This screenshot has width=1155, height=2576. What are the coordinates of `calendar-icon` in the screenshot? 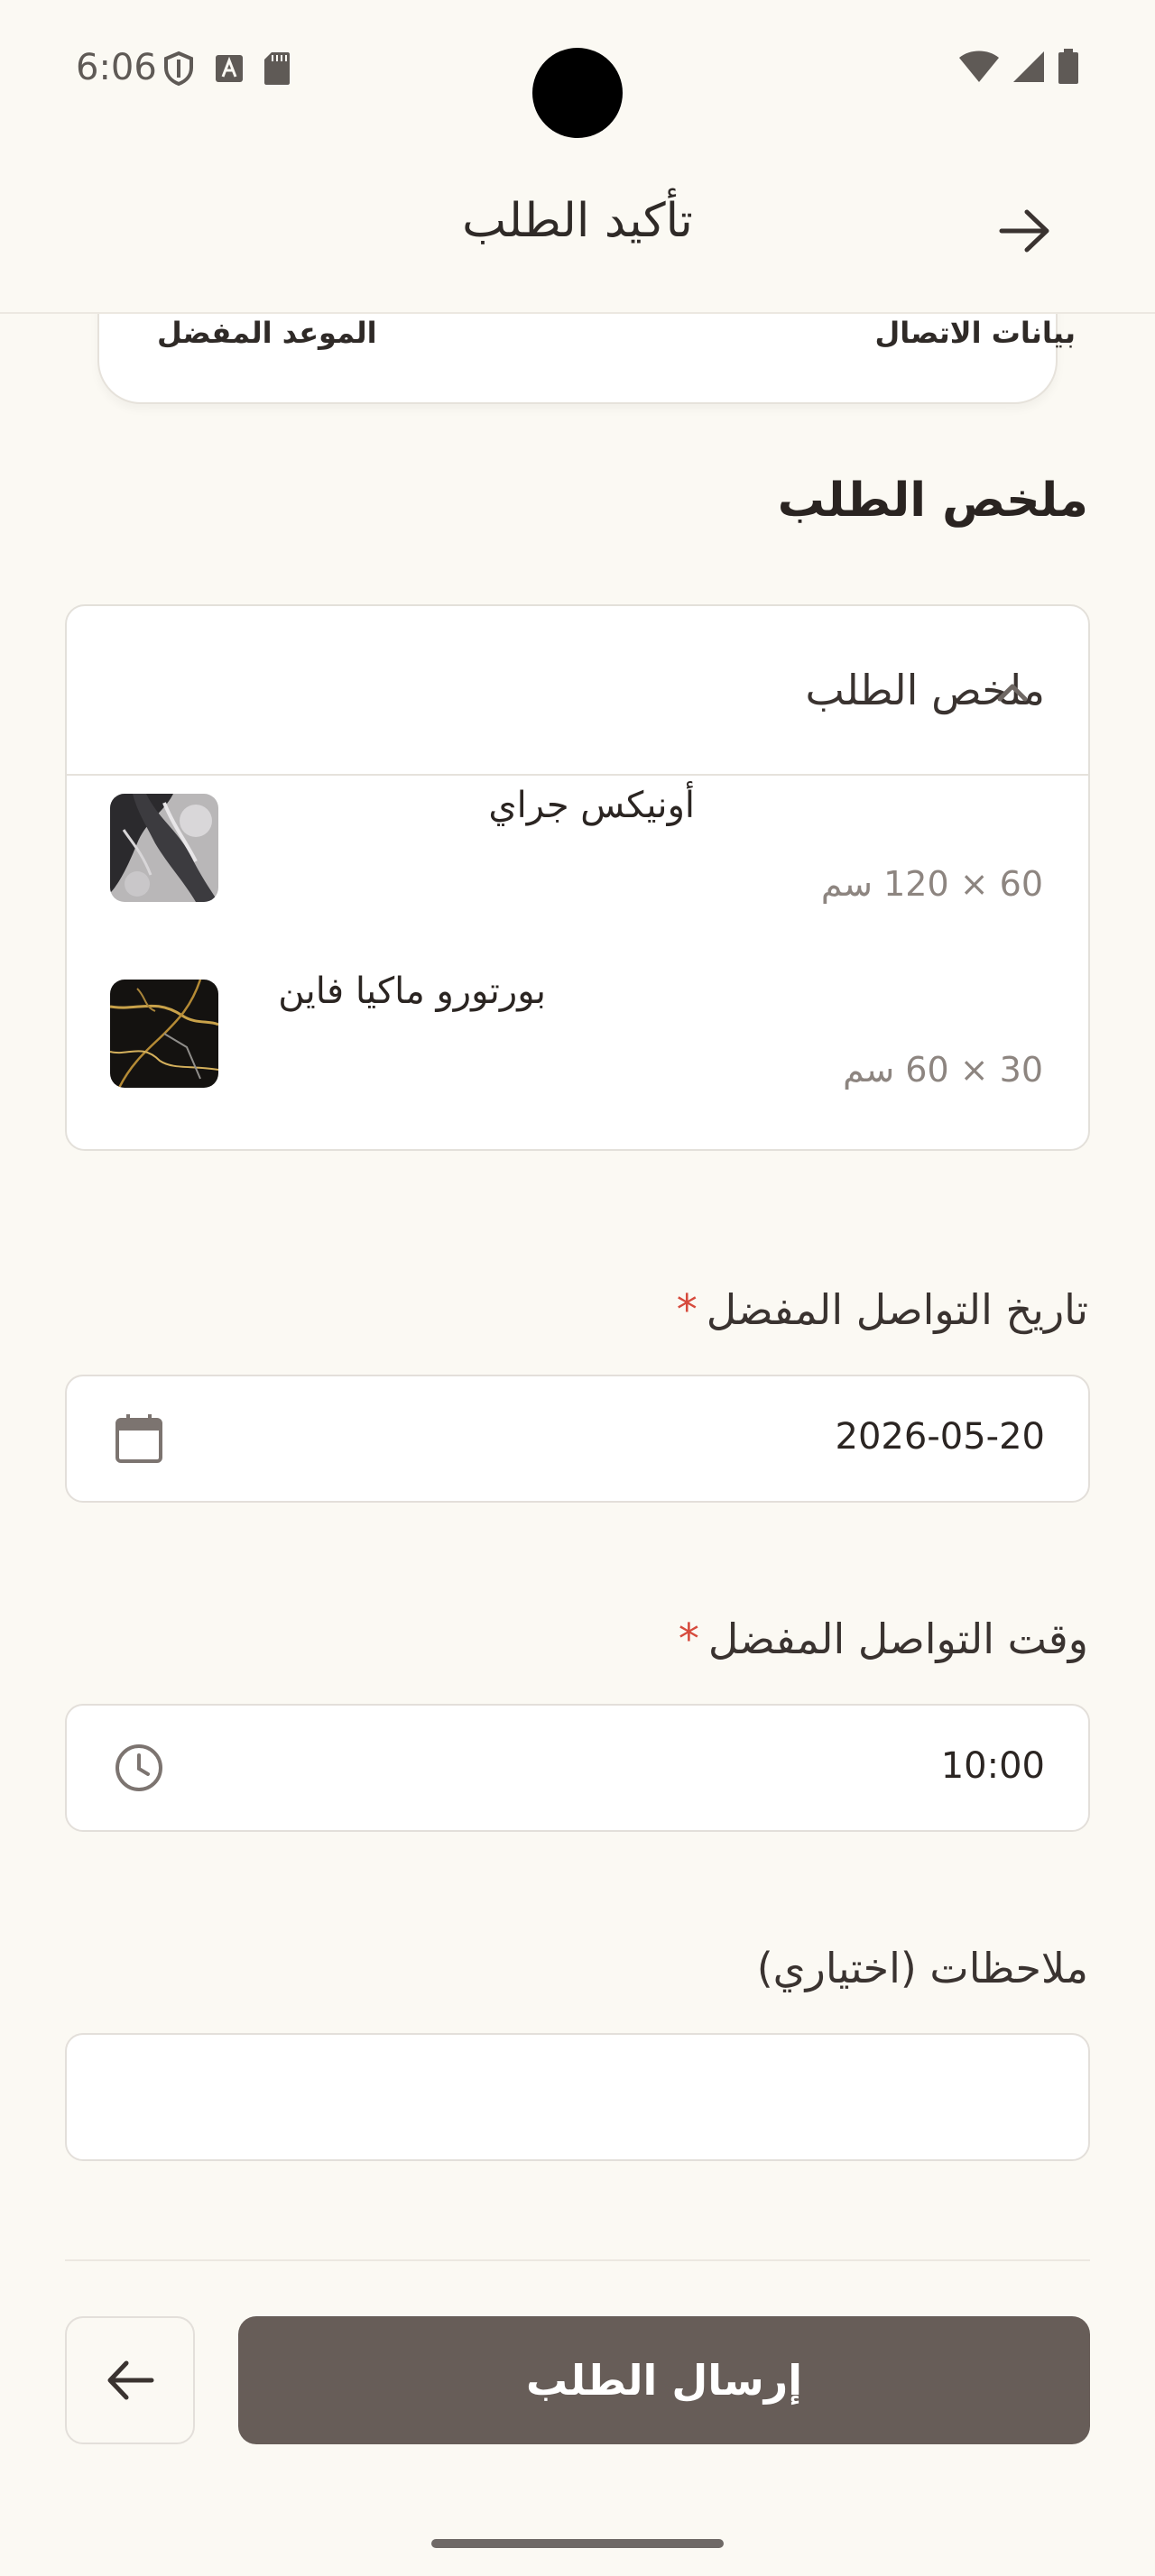 It's located at (139, 1439).